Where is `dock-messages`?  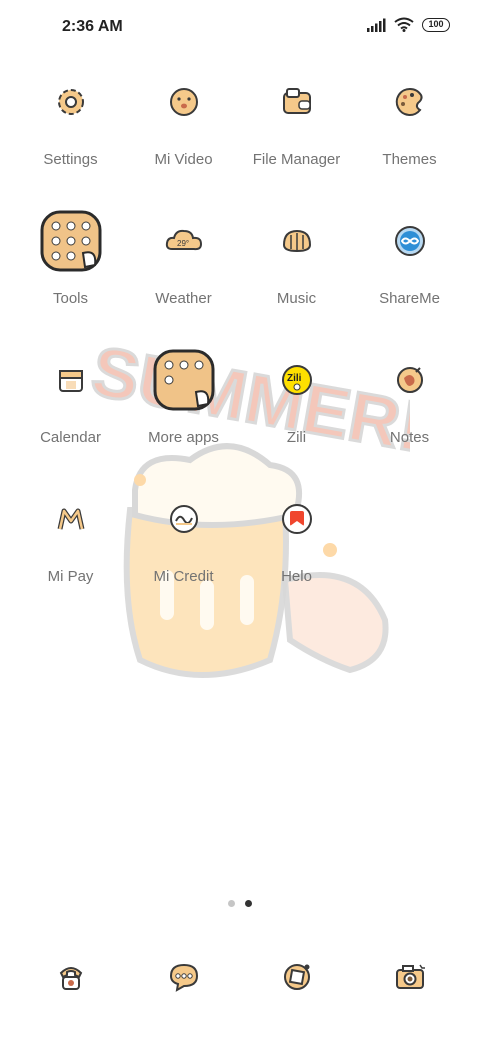 dock-messages is located at coordinates (184, 977).